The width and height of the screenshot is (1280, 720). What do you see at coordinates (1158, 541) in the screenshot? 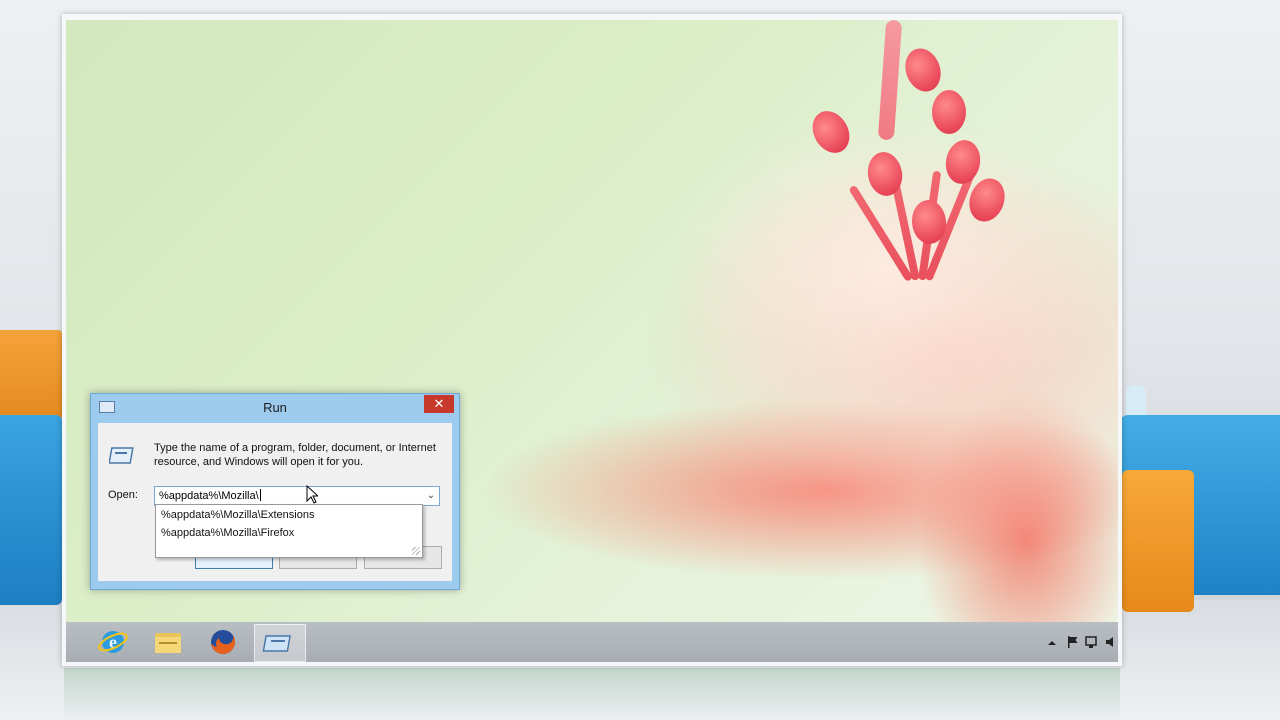
I see `orange-cushion-right` at bounding box center [1158, 541].